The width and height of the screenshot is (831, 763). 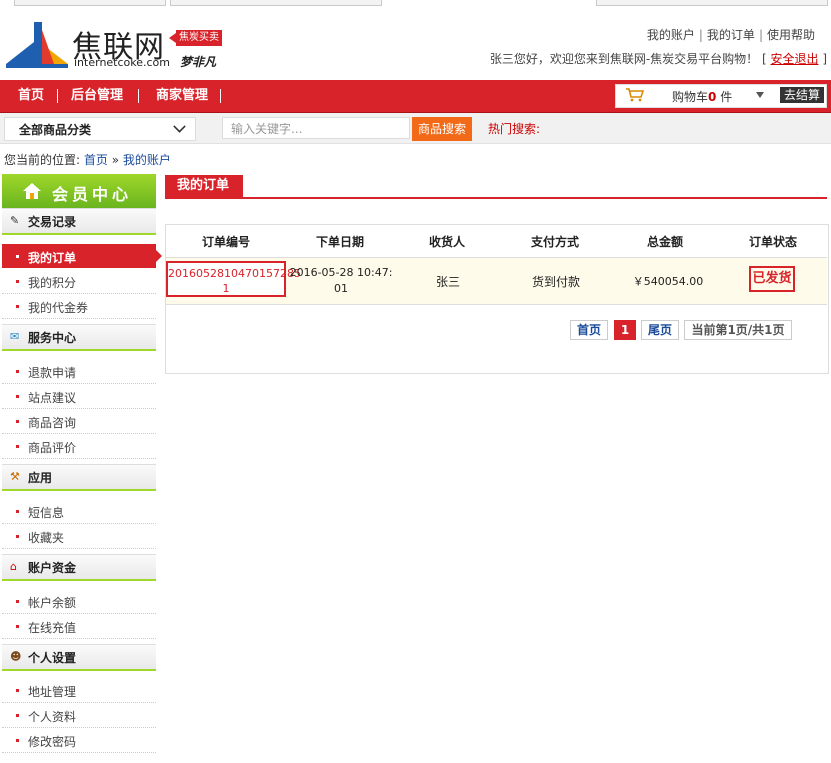 I want to click on sidebar-item-label: 站点建议, so click(x=52, y=398).